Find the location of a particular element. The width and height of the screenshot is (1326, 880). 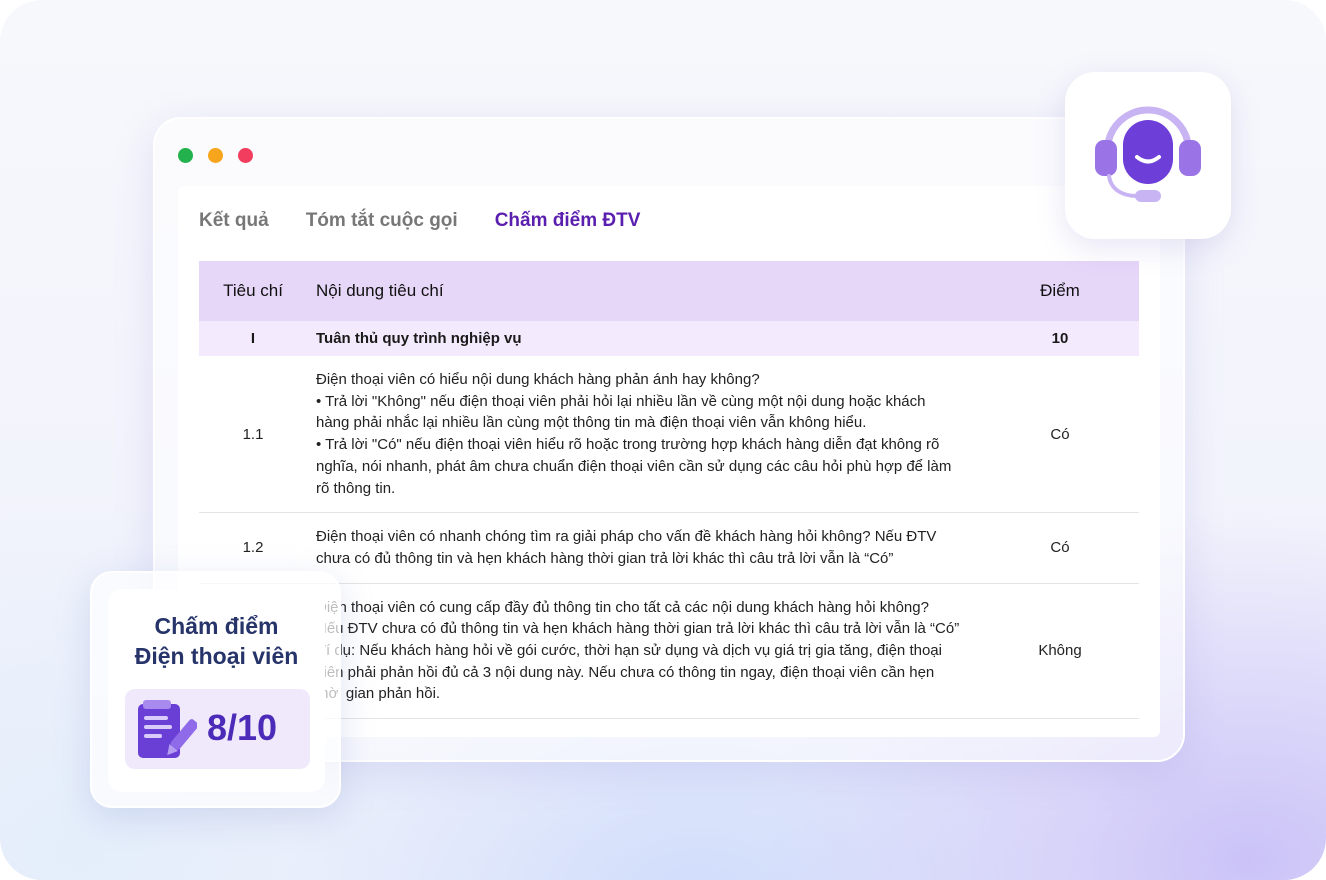

score-title: Chấm điểm Điện thoại viên is located at coordinates (216, 641).